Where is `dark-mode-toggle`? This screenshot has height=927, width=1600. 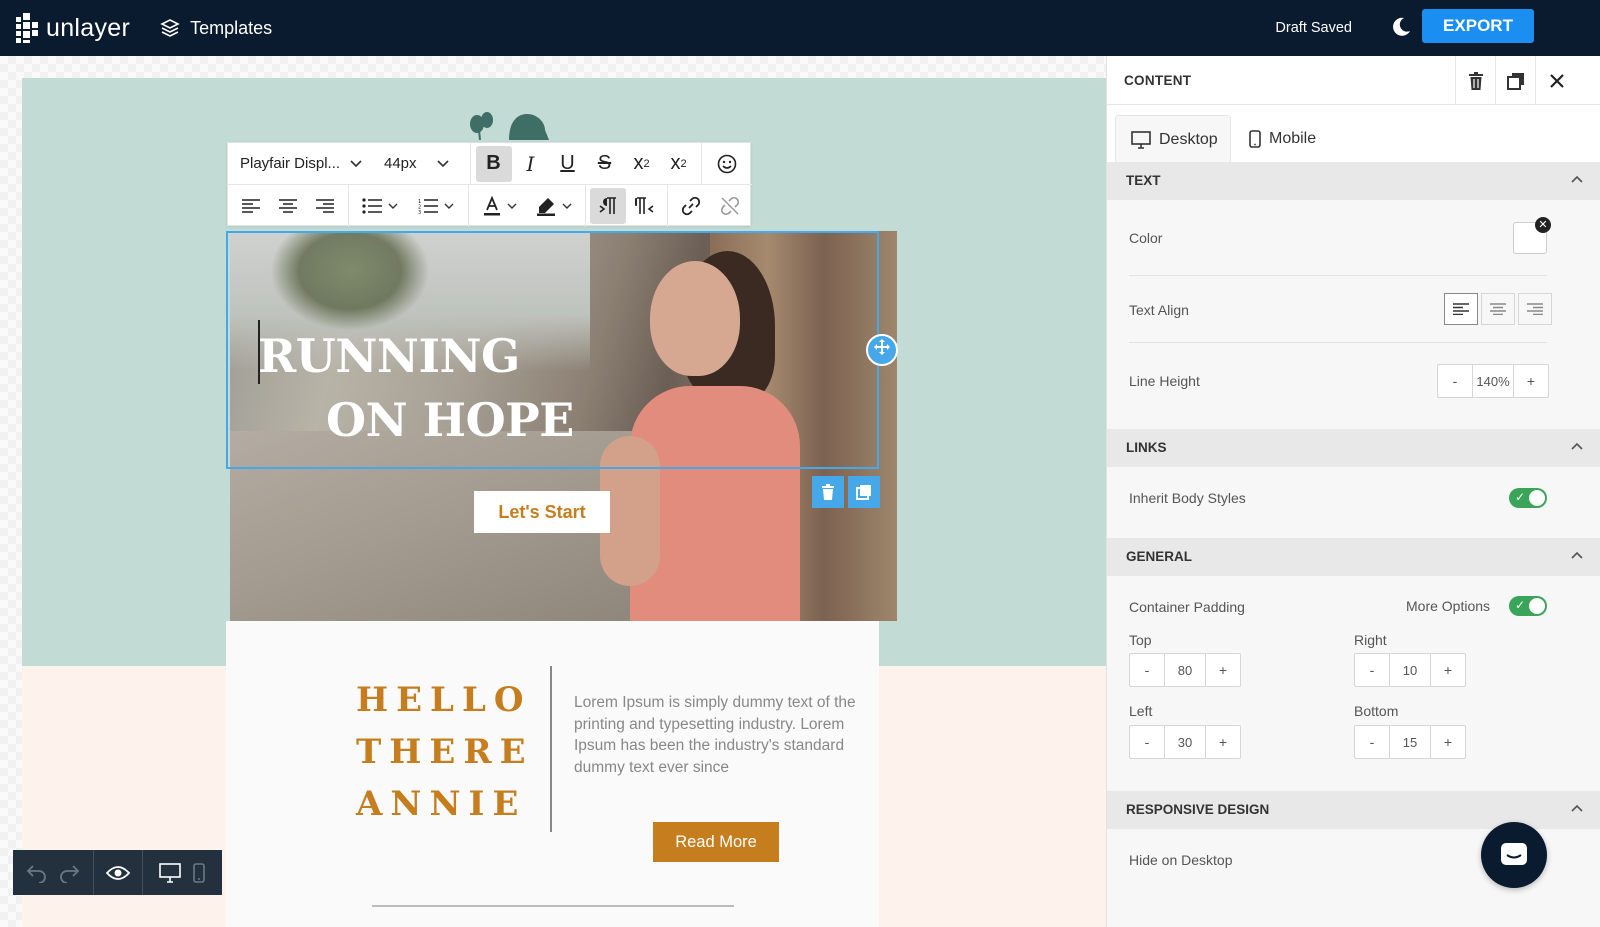 dark-mode-toggle is located at coordinates (1401, 29).